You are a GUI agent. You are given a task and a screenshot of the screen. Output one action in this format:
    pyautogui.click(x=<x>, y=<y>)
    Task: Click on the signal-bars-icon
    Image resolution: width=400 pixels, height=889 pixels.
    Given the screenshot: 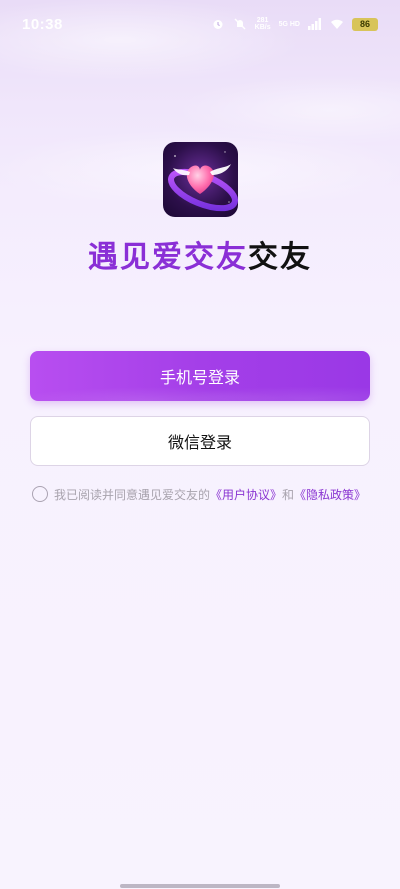 What is the action you would take?
    pyautogui.click(x=315, y=24)
    